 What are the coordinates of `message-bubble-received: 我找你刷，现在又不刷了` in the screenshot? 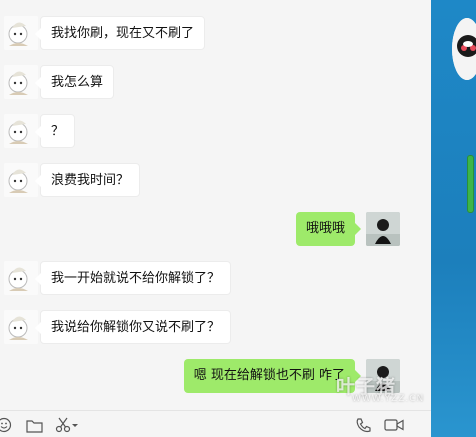 It's located at (120, 33).